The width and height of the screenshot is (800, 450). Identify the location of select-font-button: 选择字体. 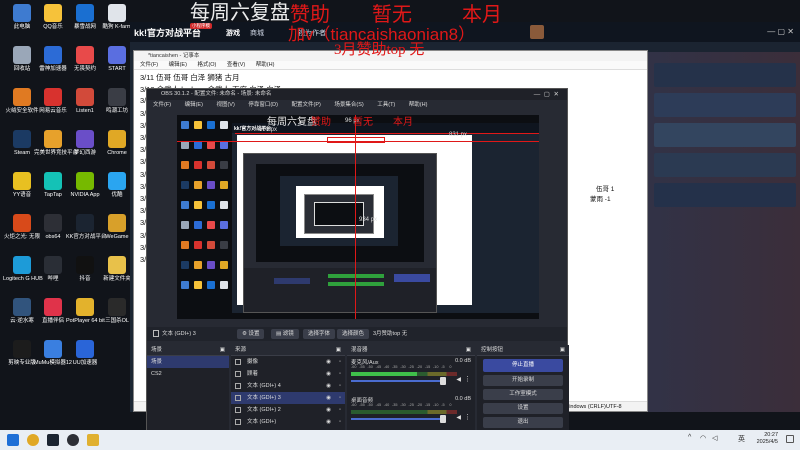
(319, 334).